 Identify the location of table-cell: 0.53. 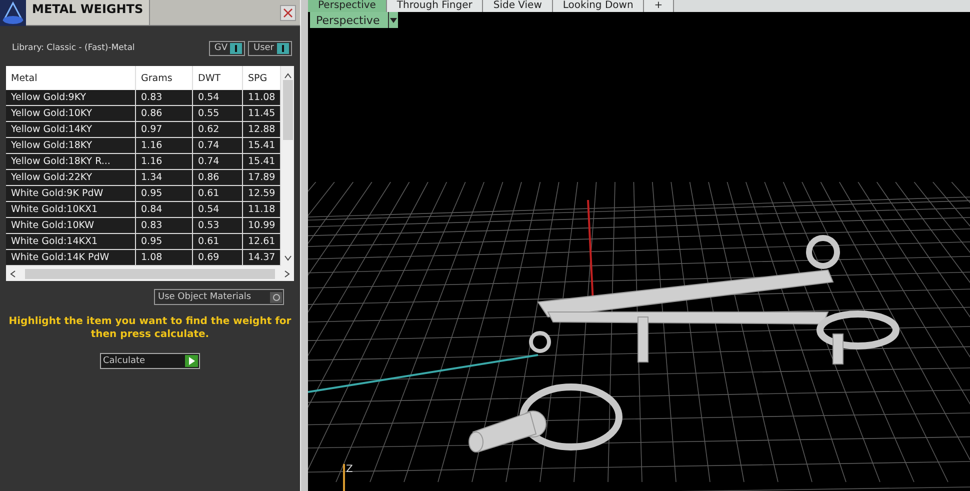
(218, 226).